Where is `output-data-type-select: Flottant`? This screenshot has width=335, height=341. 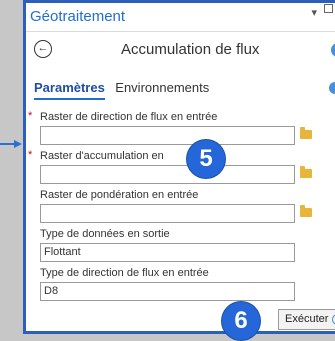
output-data-type-select: Flottant is located at coordinates (167, 252).